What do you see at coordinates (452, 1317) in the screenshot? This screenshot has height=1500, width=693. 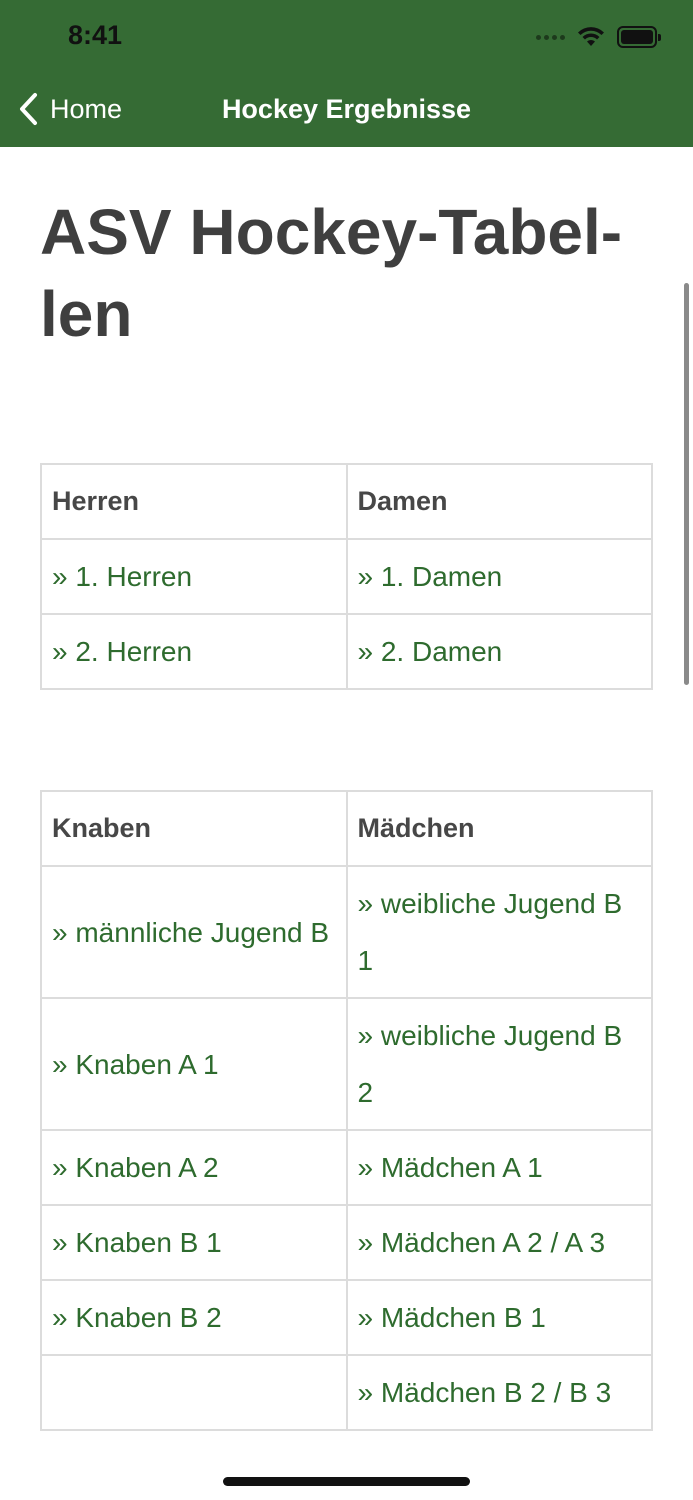 I see `link-maedchen-b1: » Mädchen B 1` at bounding box center [452, 1317].